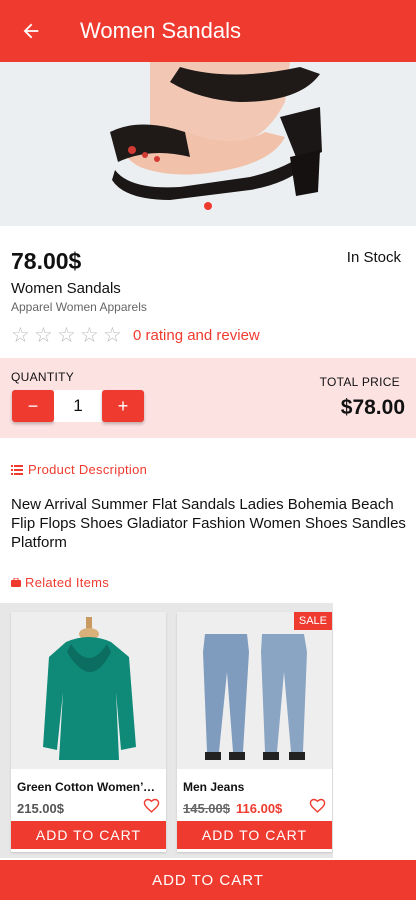 Image resolution: width=416 pixels, height=900 pixels. What do you see at coordinates (66, 288) in the screenshot?
I see `product-name: Women Sandals` at bounding box center [66, 288].